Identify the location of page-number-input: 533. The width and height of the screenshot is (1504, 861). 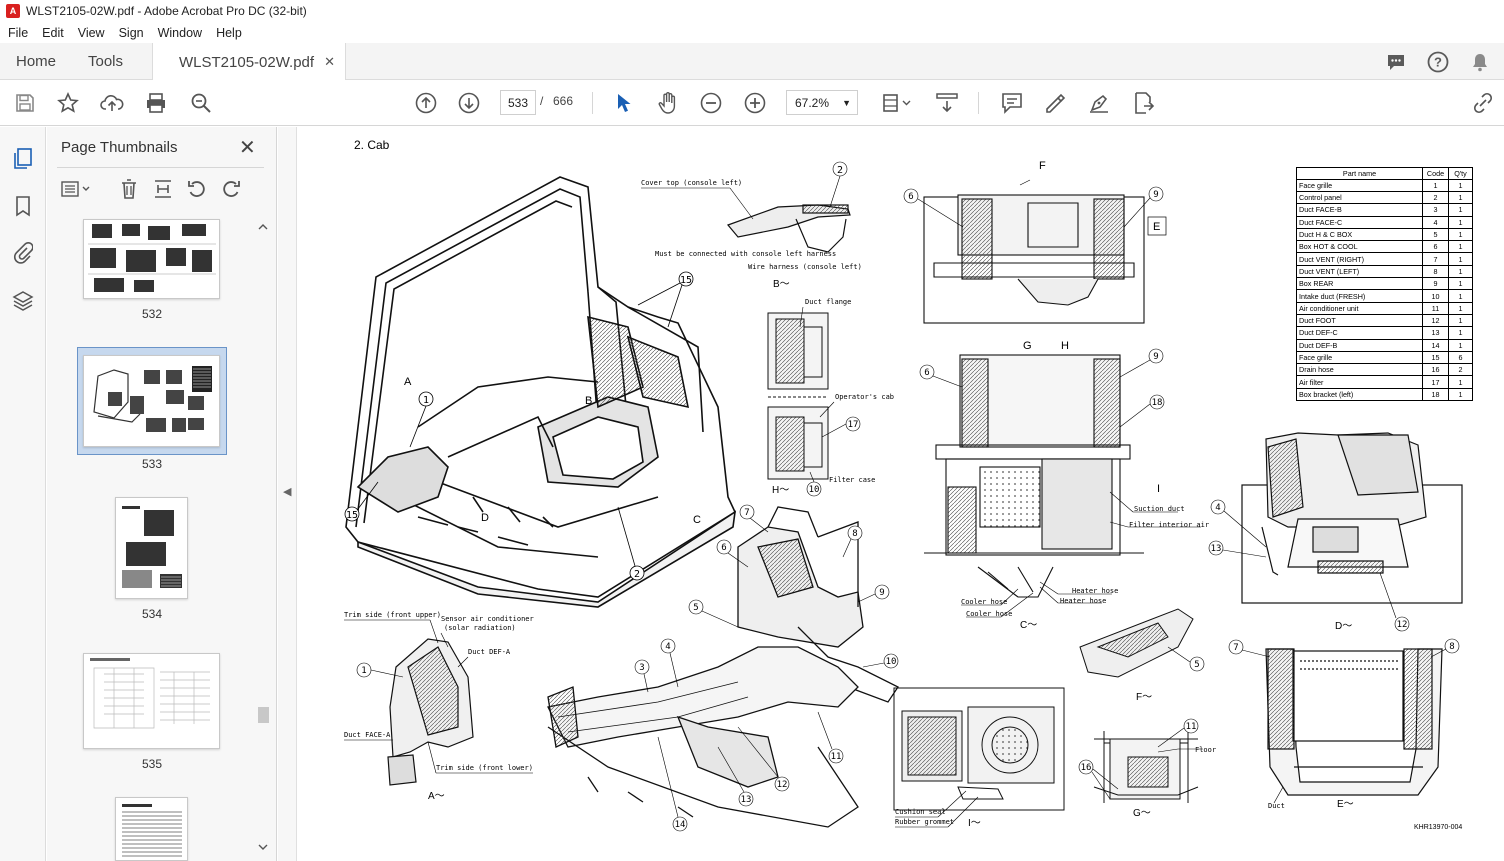
(518, 102).